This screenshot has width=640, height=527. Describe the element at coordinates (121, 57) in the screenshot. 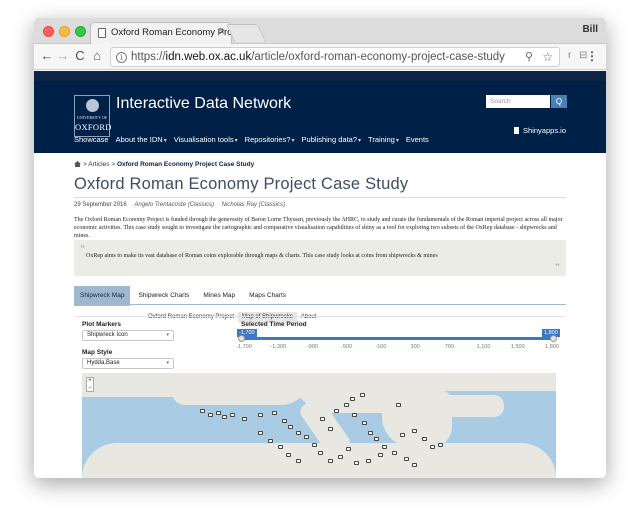

I see `site-info-icon: i` at that location.